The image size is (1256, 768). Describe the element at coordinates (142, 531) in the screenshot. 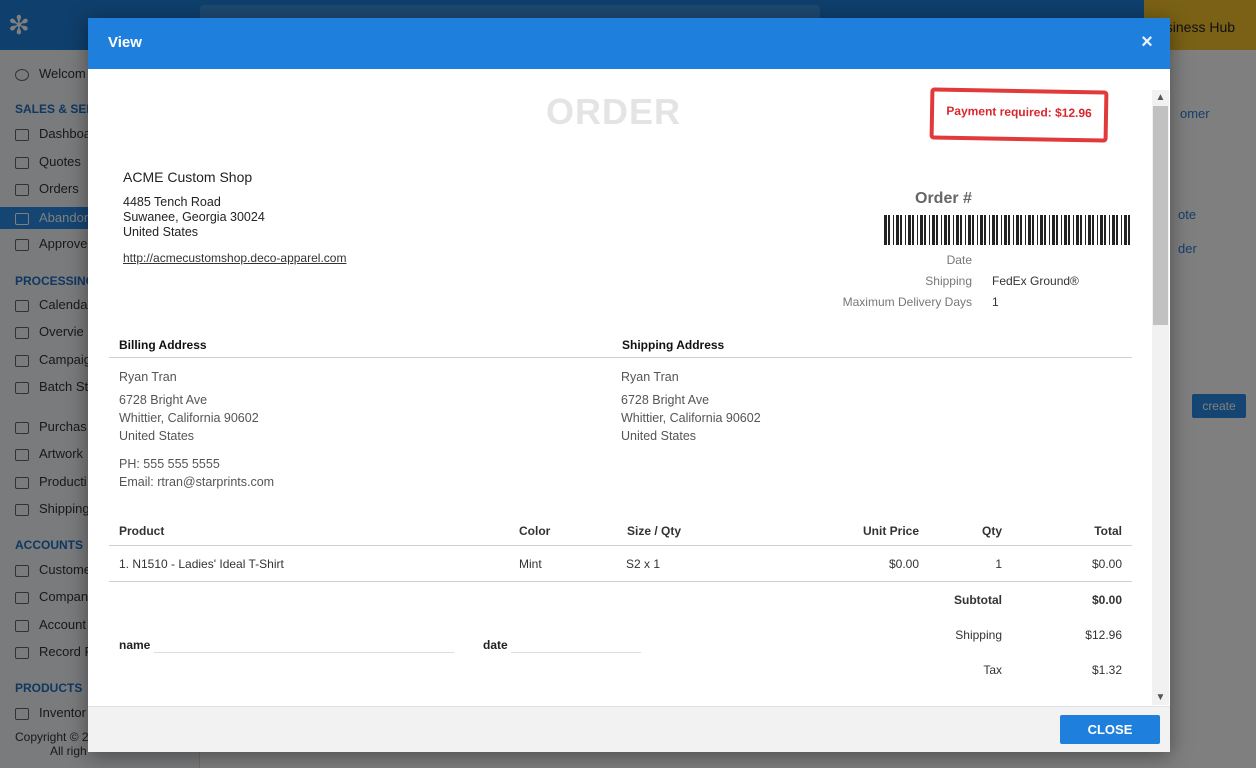

I see `col-product: Product` at that location.